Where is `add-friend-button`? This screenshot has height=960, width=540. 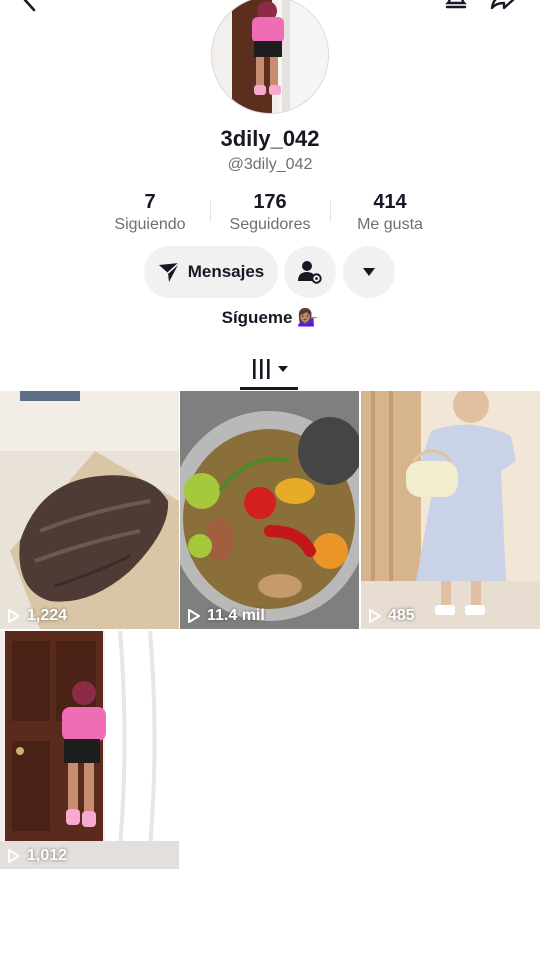
add-friend-button is located at coordinates (310, 272).